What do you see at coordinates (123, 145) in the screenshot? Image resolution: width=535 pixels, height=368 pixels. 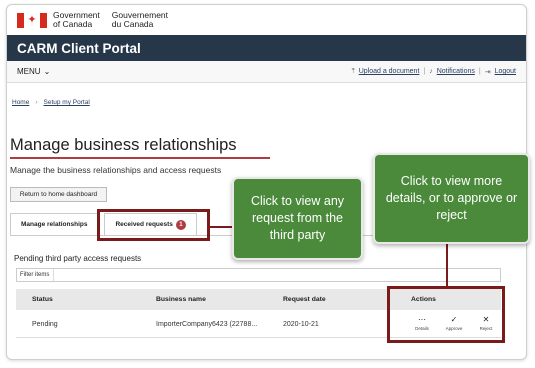 I see `page-title: Manage business relationships` at bounding box center [123, 145].